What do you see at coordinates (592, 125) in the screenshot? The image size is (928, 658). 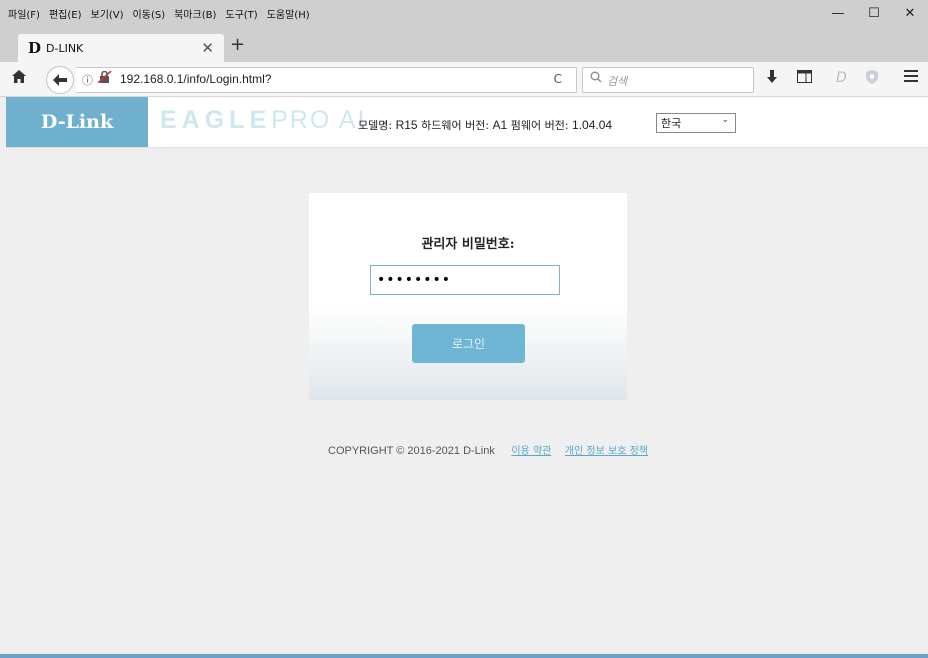 I see `fw-value: 1.04.04` at bounding box center [592, 125].